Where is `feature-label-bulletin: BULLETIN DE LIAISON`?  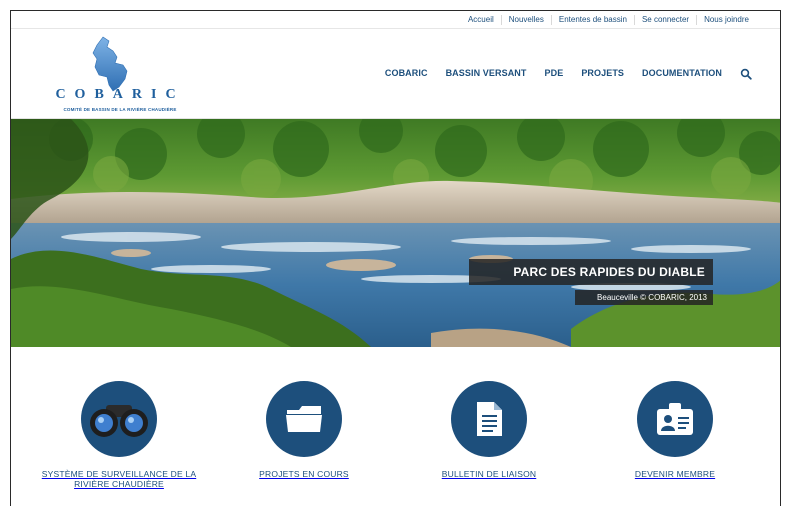 feature-label-bulletin: BULLETIN DE LIAISON is located at coordinates (489, 474).